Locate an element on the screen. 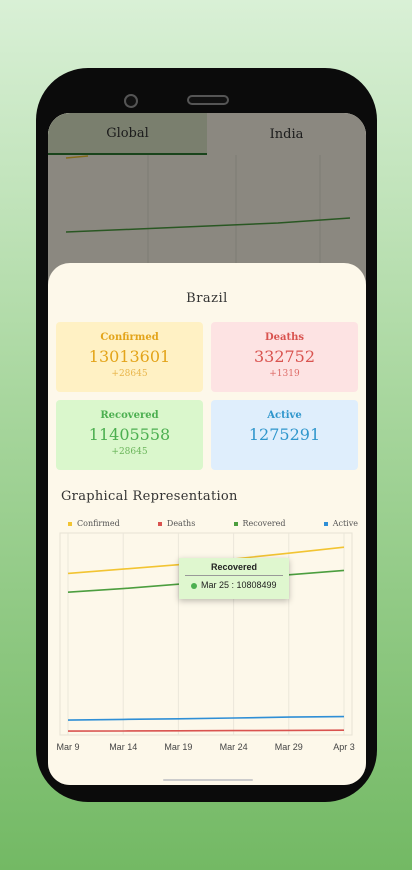  active-label: Active is located at coordinates (284, 415).